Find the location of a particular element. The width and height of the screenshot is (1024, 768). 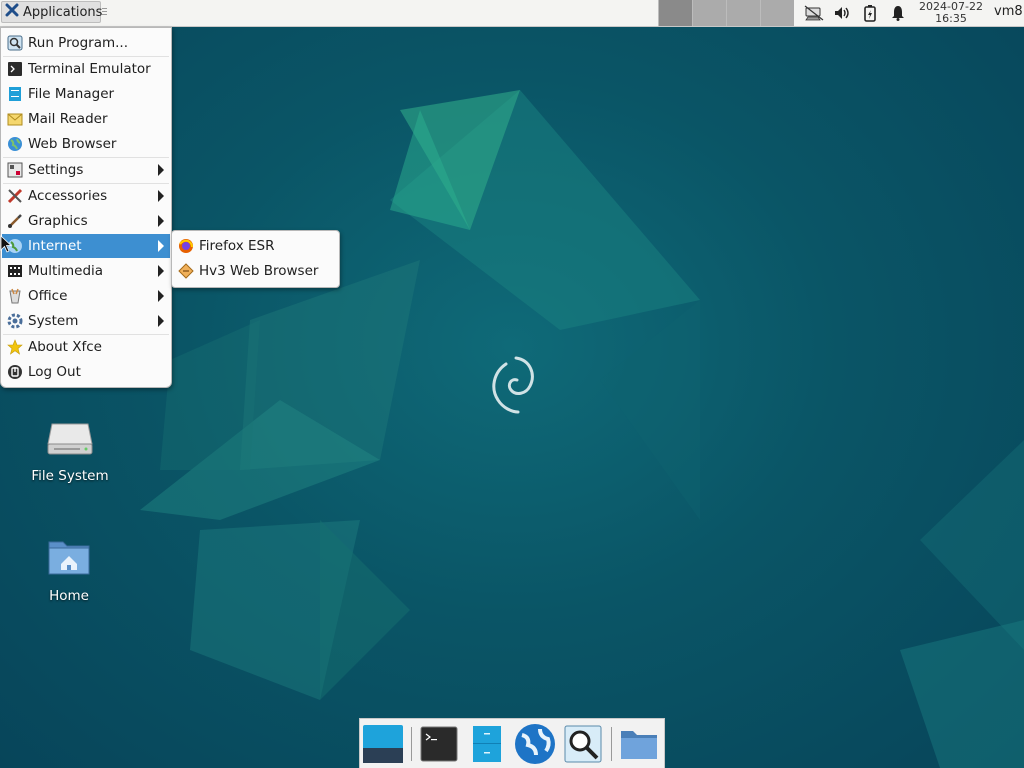

menu-item-label: Multimedia is located at coordinates (66, 271).